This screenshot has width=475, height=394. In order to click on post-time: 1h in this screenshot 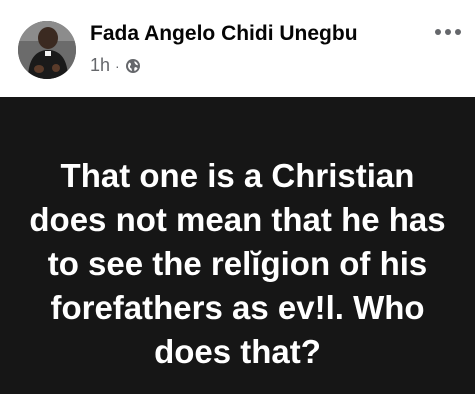, I will do `click(100, 65)`.